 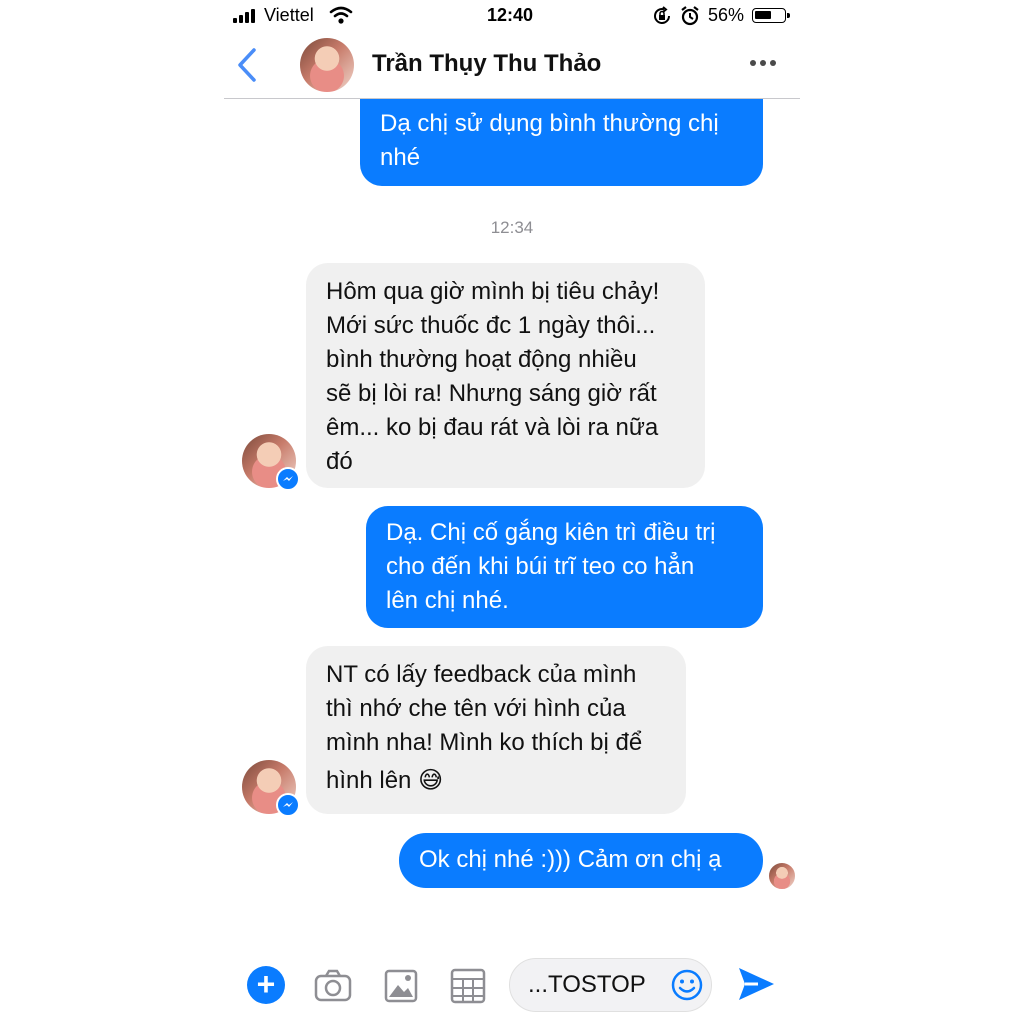 What do you see at coordinates (756, 984) in the screenshot?
I see `send-icon` at bounding box center [756, 984].